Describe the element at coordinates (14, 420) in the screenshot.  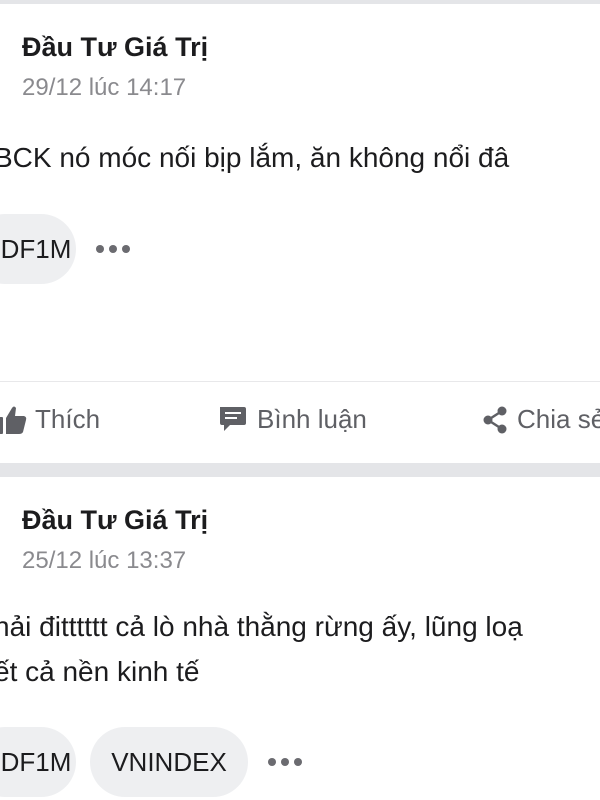
I see `thumbs-up-icon` at that location.